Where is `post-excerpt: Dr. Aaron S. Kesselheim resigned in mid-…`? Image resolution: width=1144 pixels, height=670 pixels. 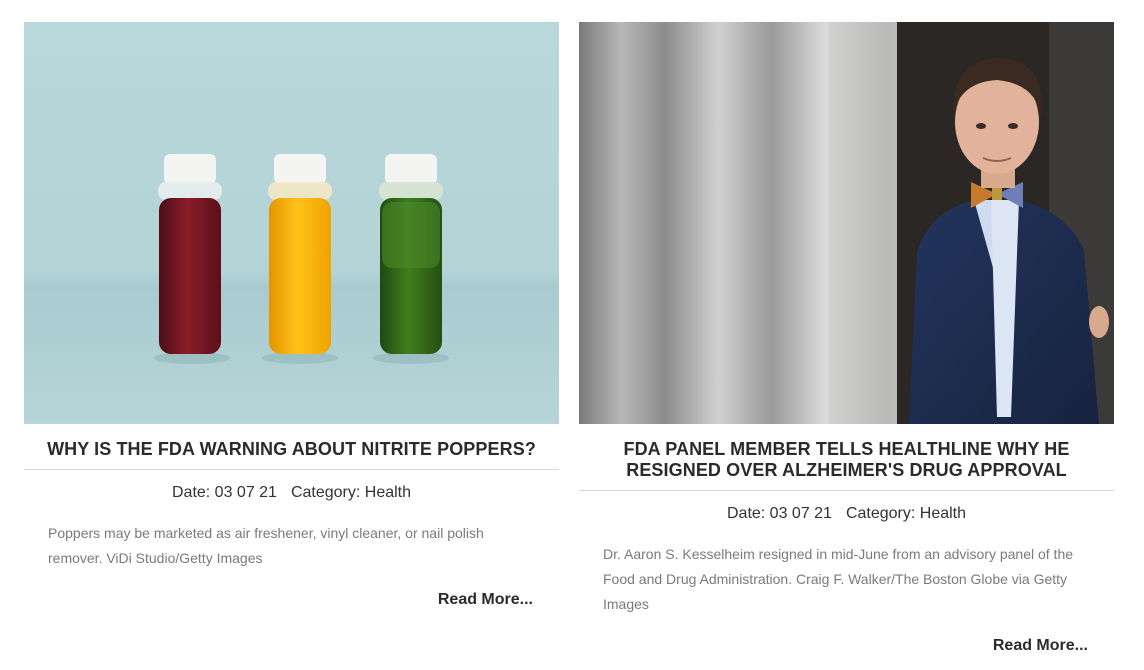
post-excerpt: Dr. Aaron S. Kesselheim resigned in mid-… is located at coordinates (838, 579).